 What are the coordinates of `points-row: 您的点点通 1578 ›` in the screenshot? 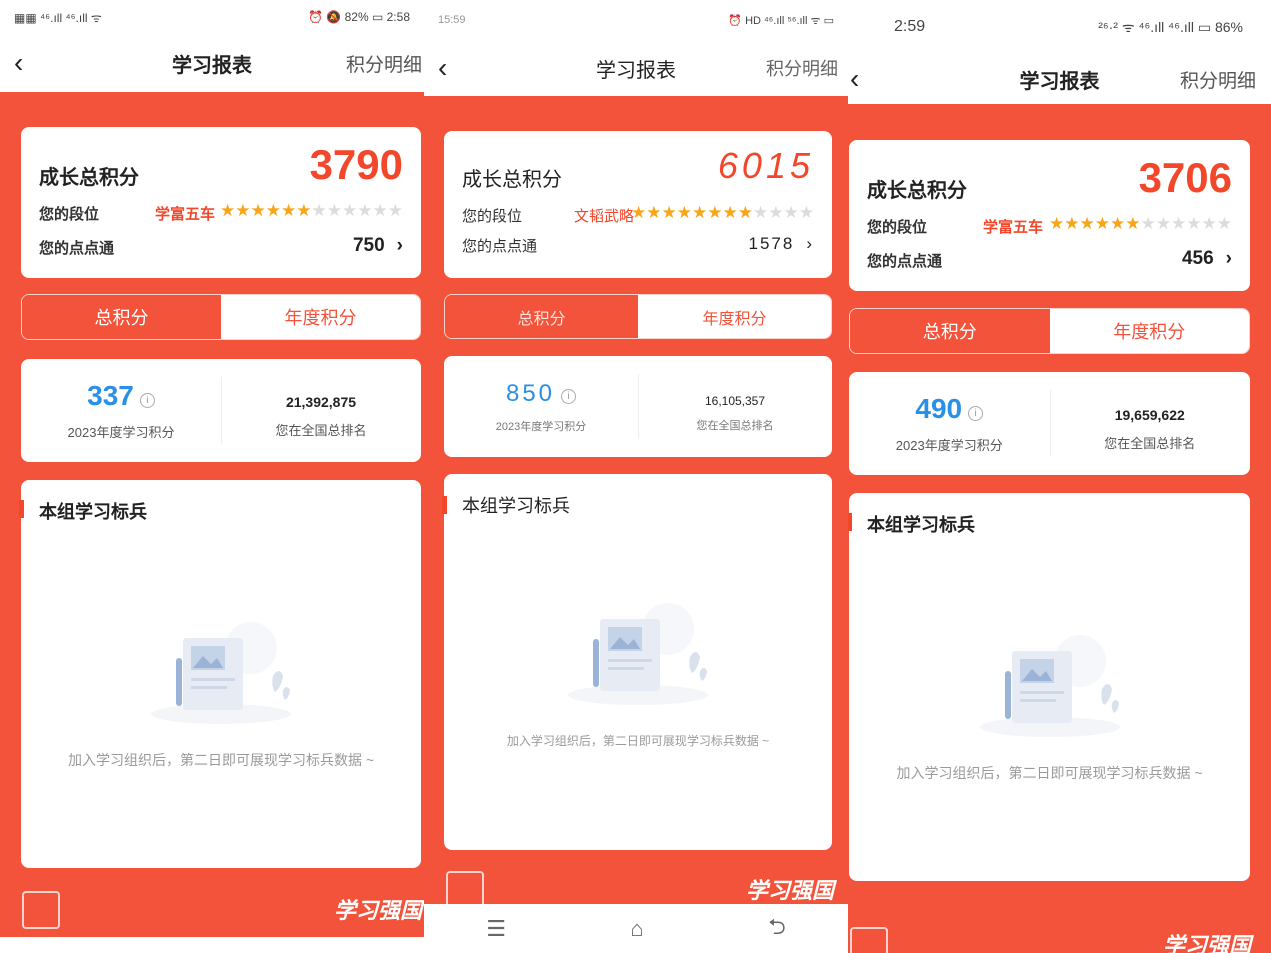 It's located at (638, 244).